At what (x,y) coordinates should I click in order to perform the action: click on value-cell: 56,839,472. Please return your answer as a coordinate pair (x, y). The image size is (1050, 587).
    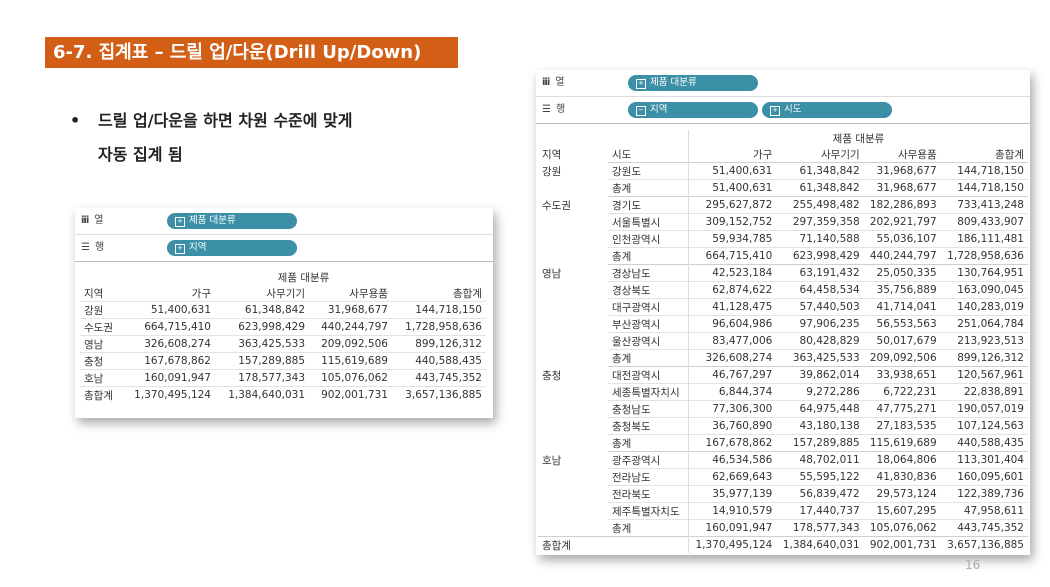
    Looking at the image, I should click on (820, 494).